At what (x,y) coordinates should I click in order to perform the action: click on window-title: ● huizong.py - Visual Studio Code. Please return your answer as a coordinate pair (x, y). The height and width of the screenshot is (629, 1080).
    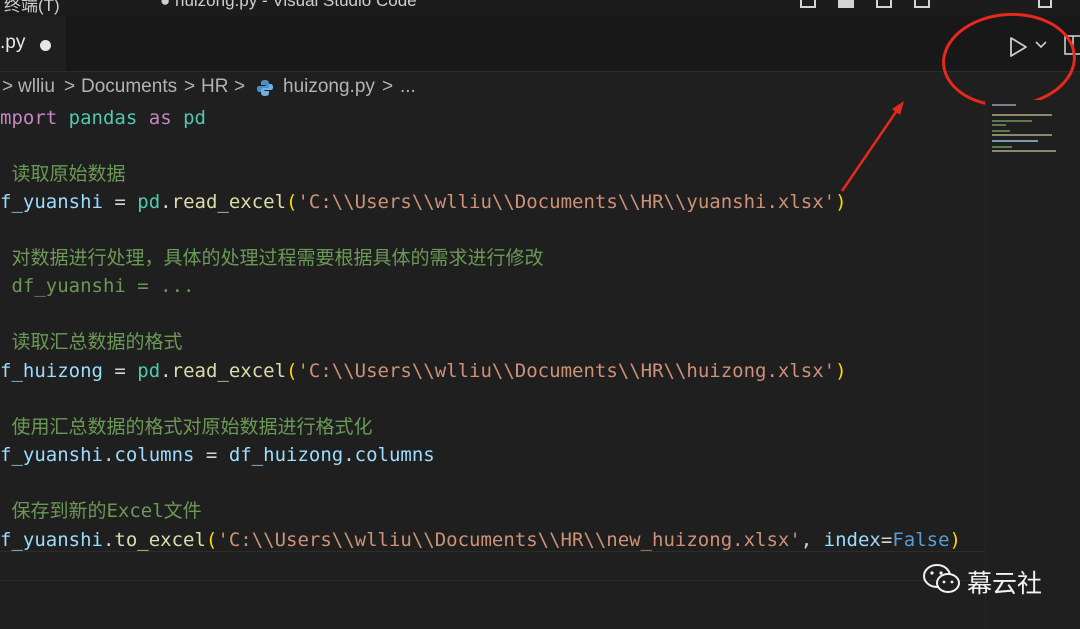
    Looking at the image, I should click on (288, 5).